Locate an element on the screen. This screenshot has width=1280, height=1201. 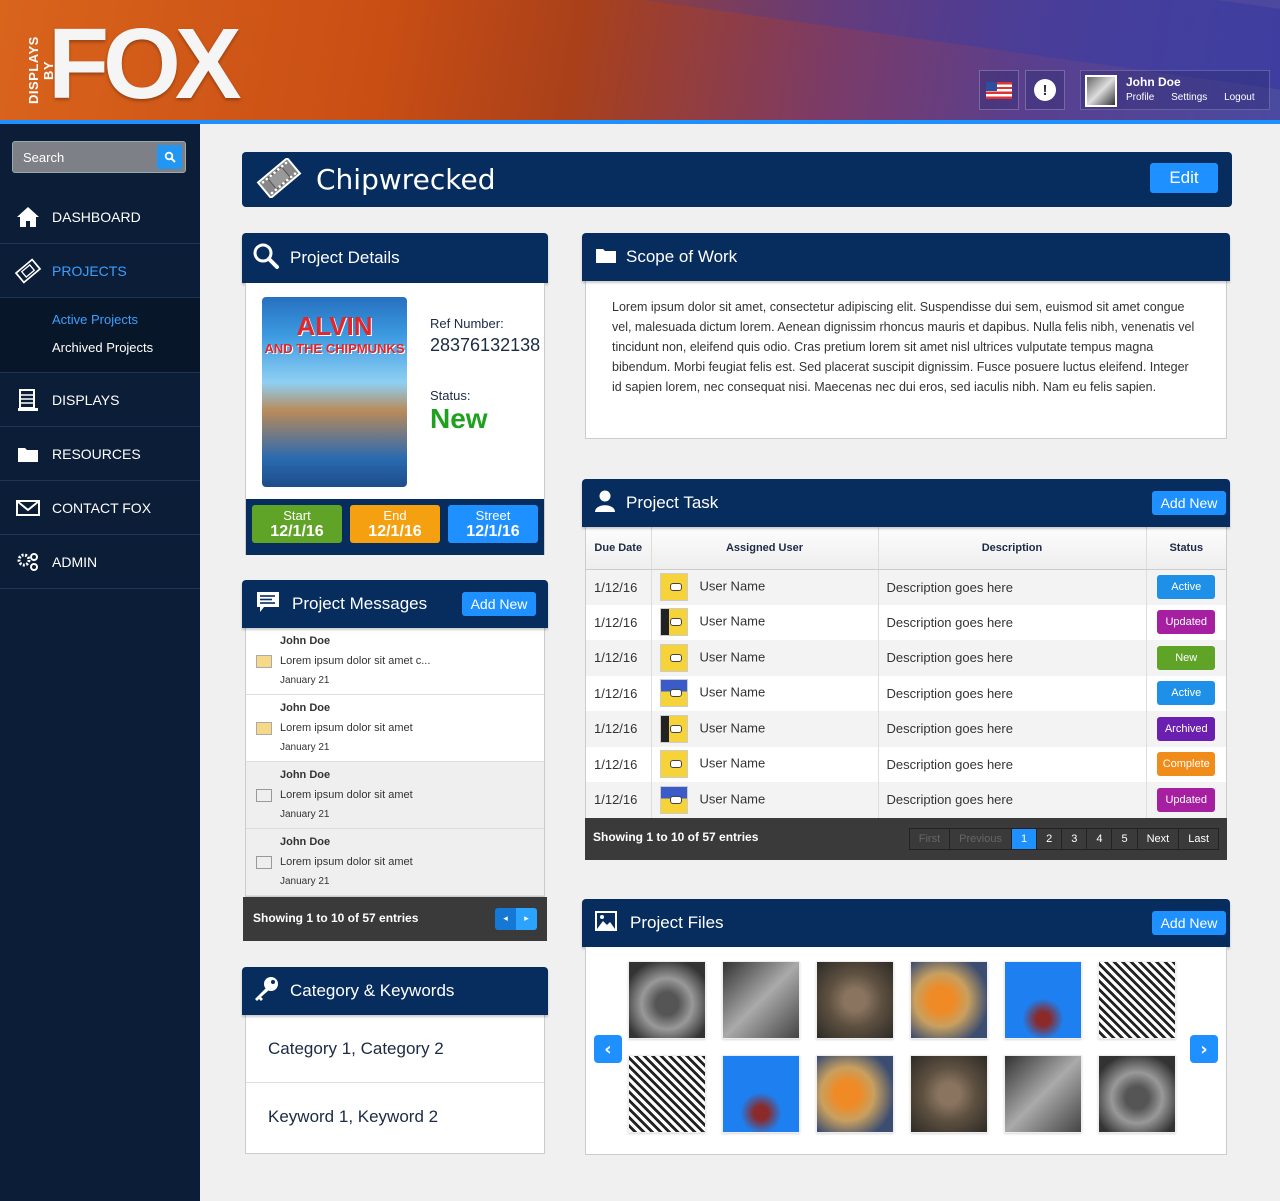
add-message-button: Add New is located at coordinates (499, 604).